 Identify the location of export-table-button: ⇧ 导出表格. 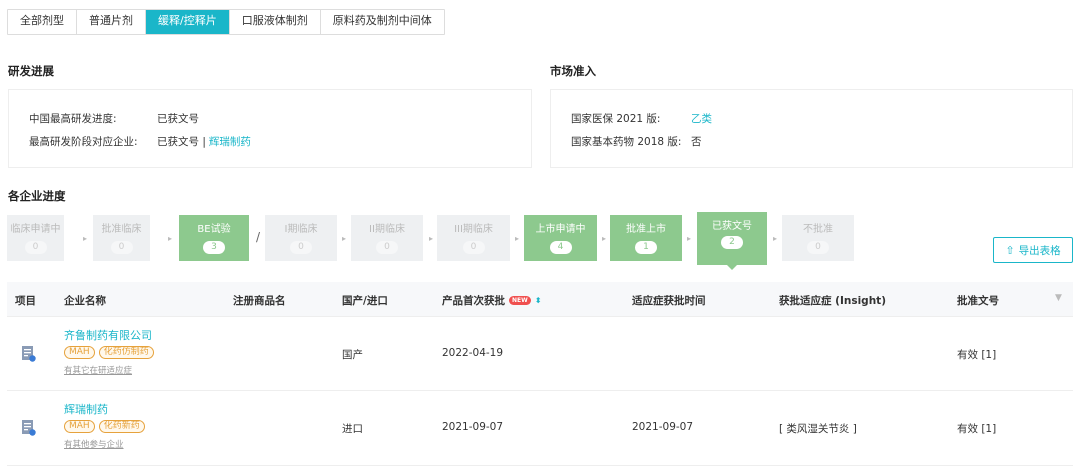
(1033, 250).